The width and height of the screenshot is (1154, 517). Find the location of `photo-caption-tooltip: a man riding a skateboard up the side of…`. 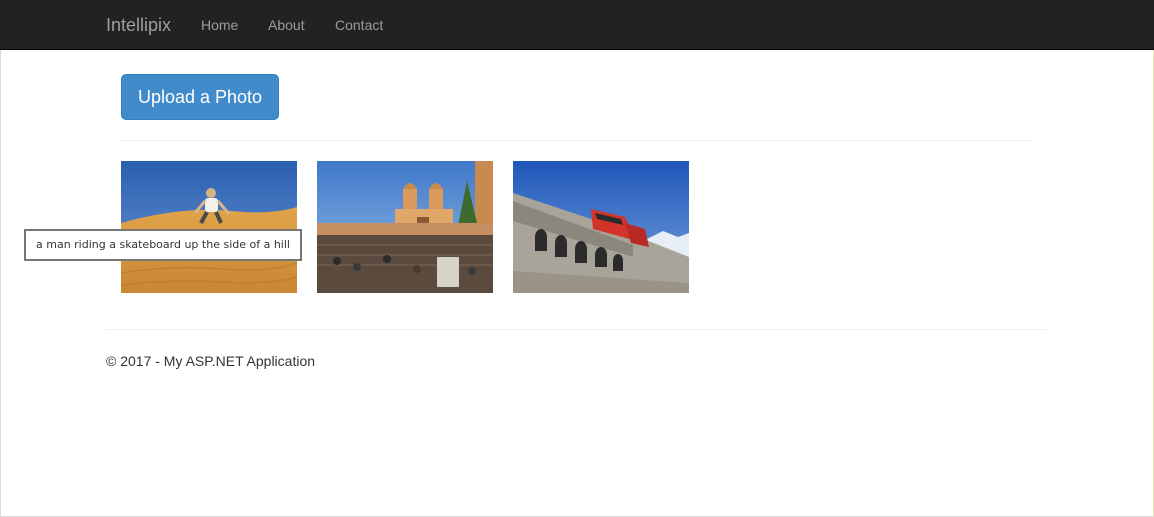

photo-caption-tooltip: a man riding a skateboard up the side of… is located at coordinates (163, 245).